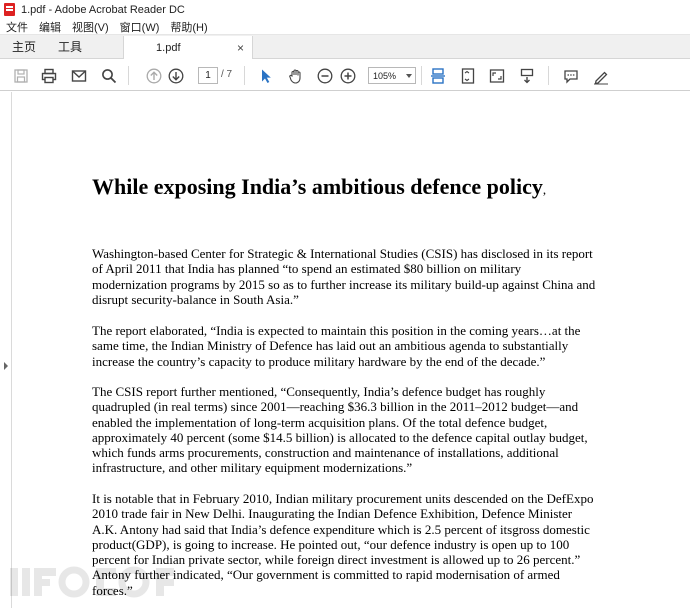 The image size is (690, 608). What do you see at coordinates (49, 76) in the screenshot?
I see `print-icon` at bounding box center [49, 76].